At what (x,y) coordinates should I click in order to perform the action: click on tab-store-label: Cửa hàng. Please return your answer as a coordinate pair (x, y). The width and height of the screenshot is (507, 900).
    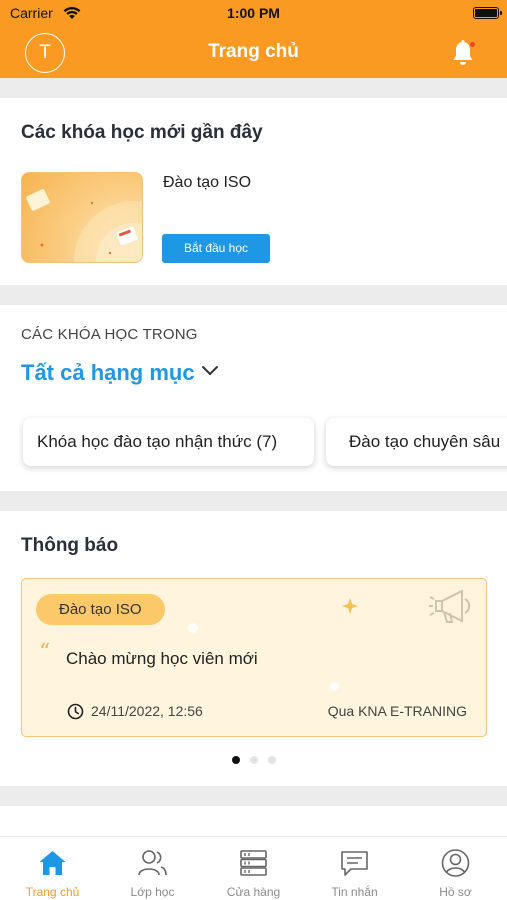
    Looking at the image, I should click on (253, 892).